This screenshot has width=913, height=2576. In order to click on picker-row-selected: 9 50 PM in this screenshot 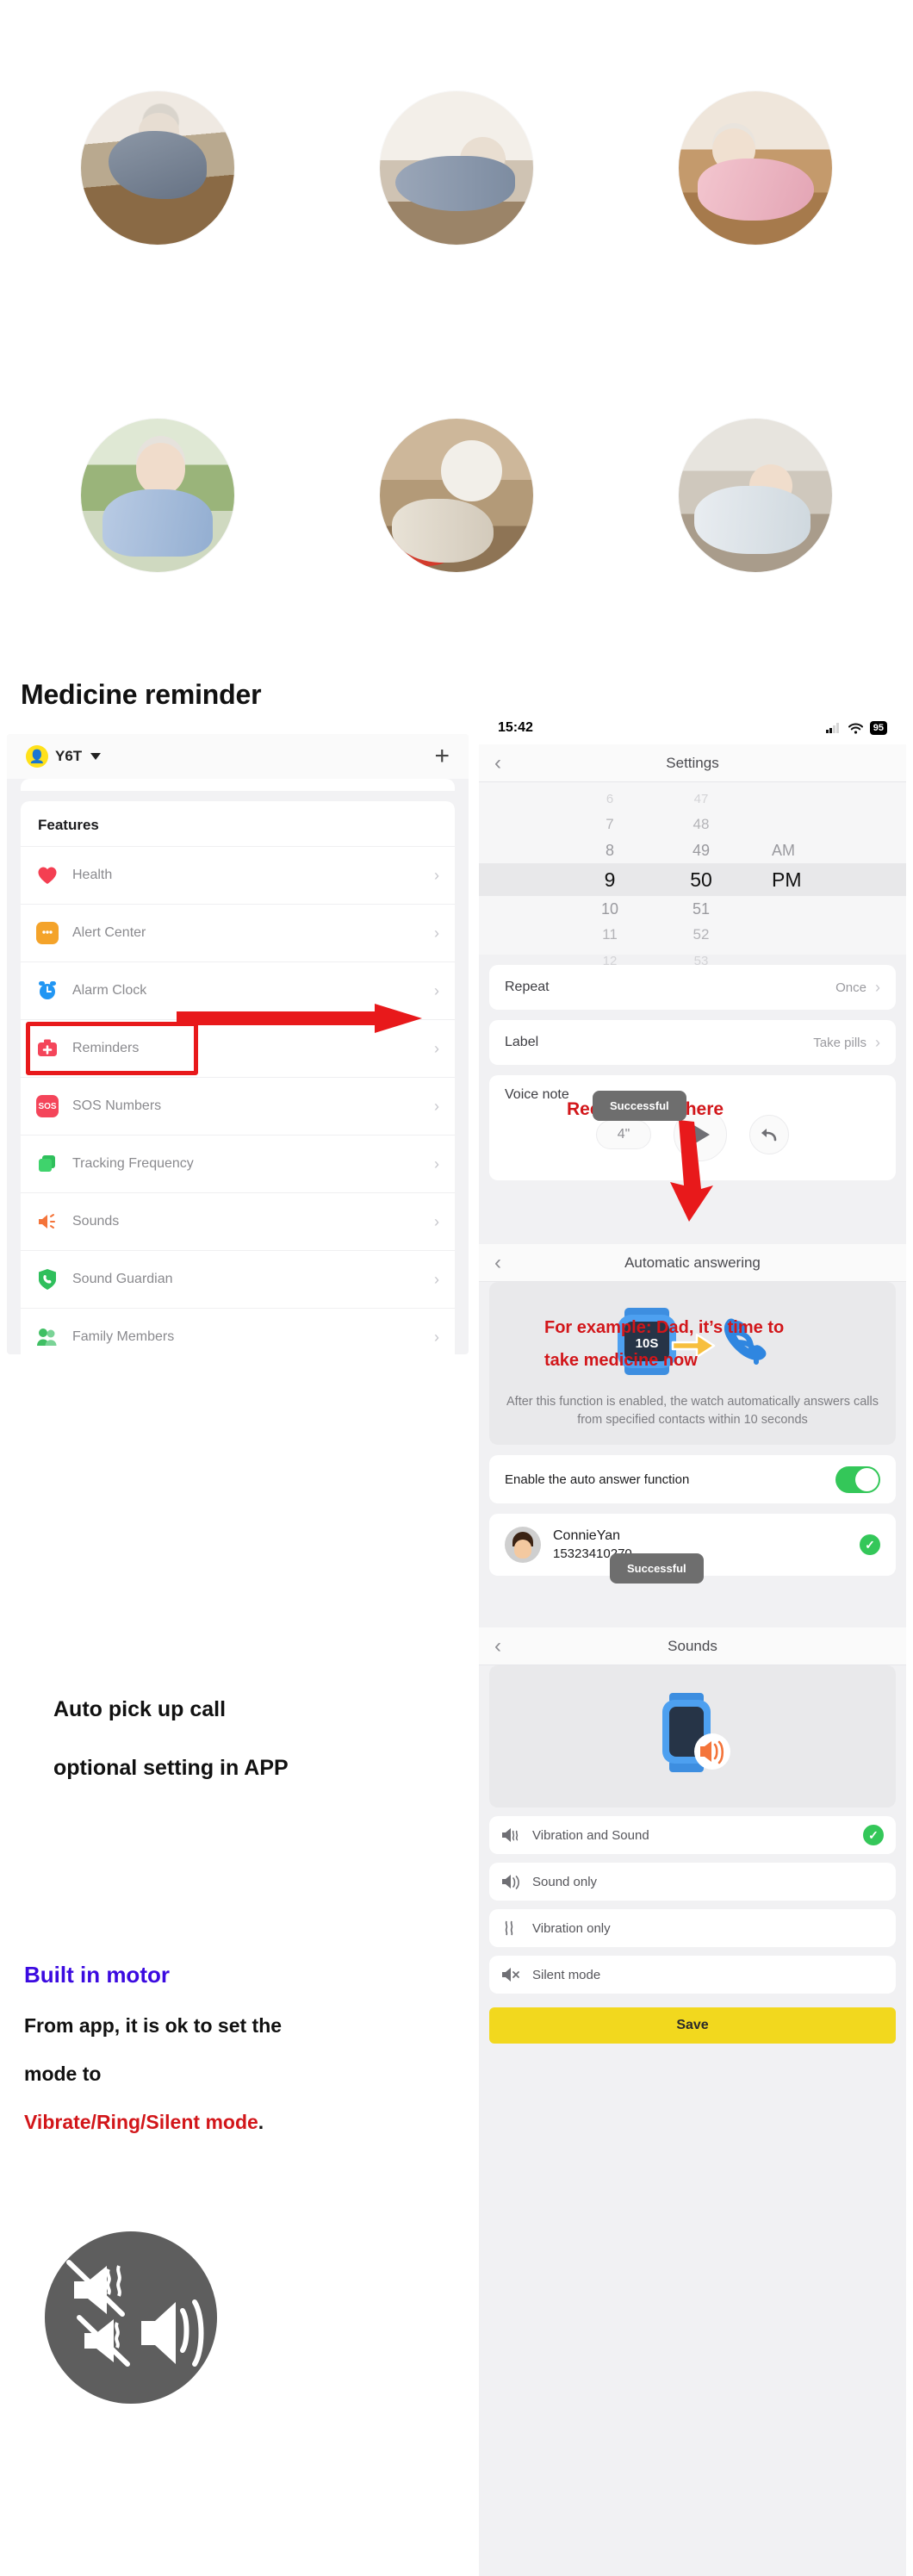, I will do `click(692, 880)`.